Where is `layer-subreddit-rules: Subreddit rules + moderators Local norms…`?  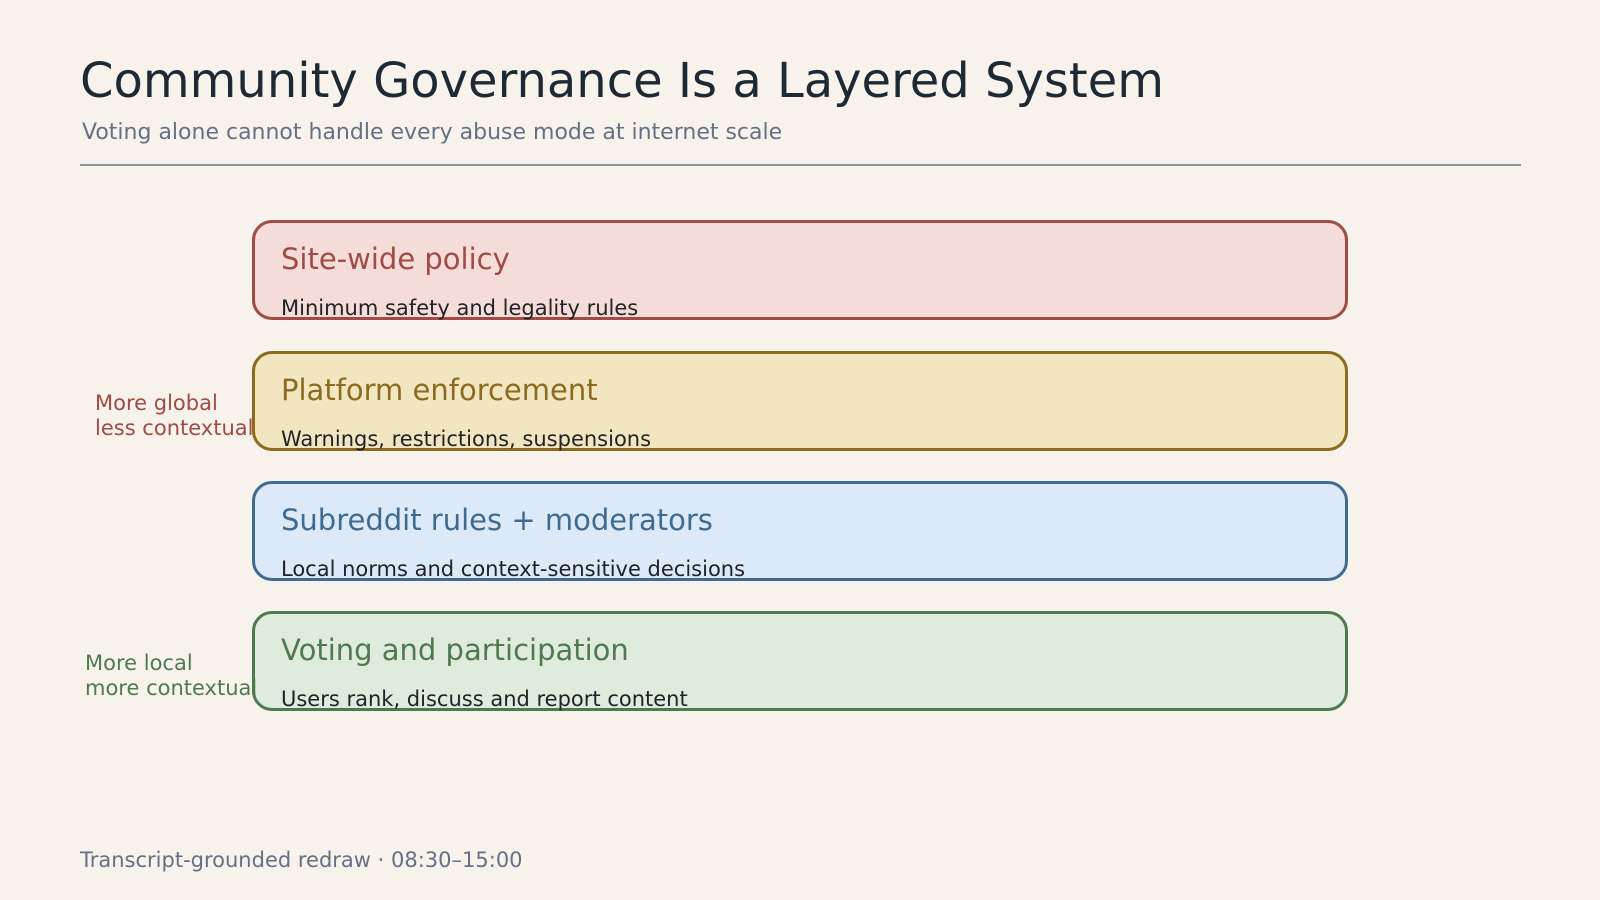
layer-subreddit-rules: Subreddit rules + moderators Local norms… is located at coordinates (800, 531).